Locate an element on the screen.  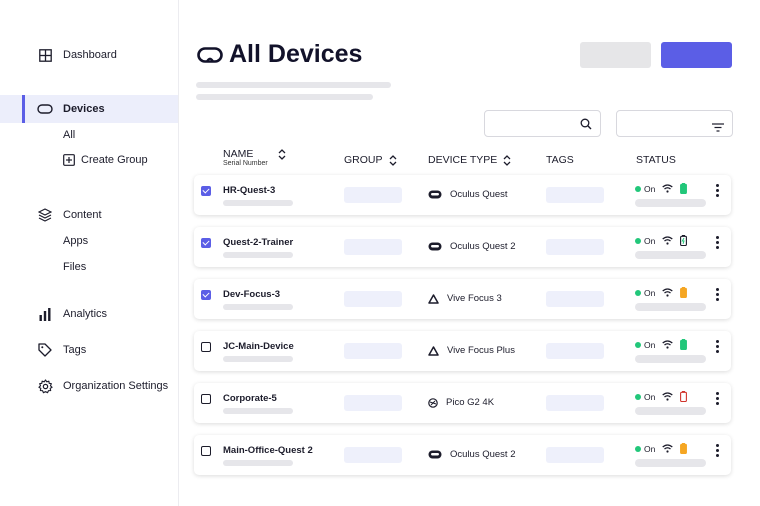
triangle-icon is located at coordinates (435, 350).